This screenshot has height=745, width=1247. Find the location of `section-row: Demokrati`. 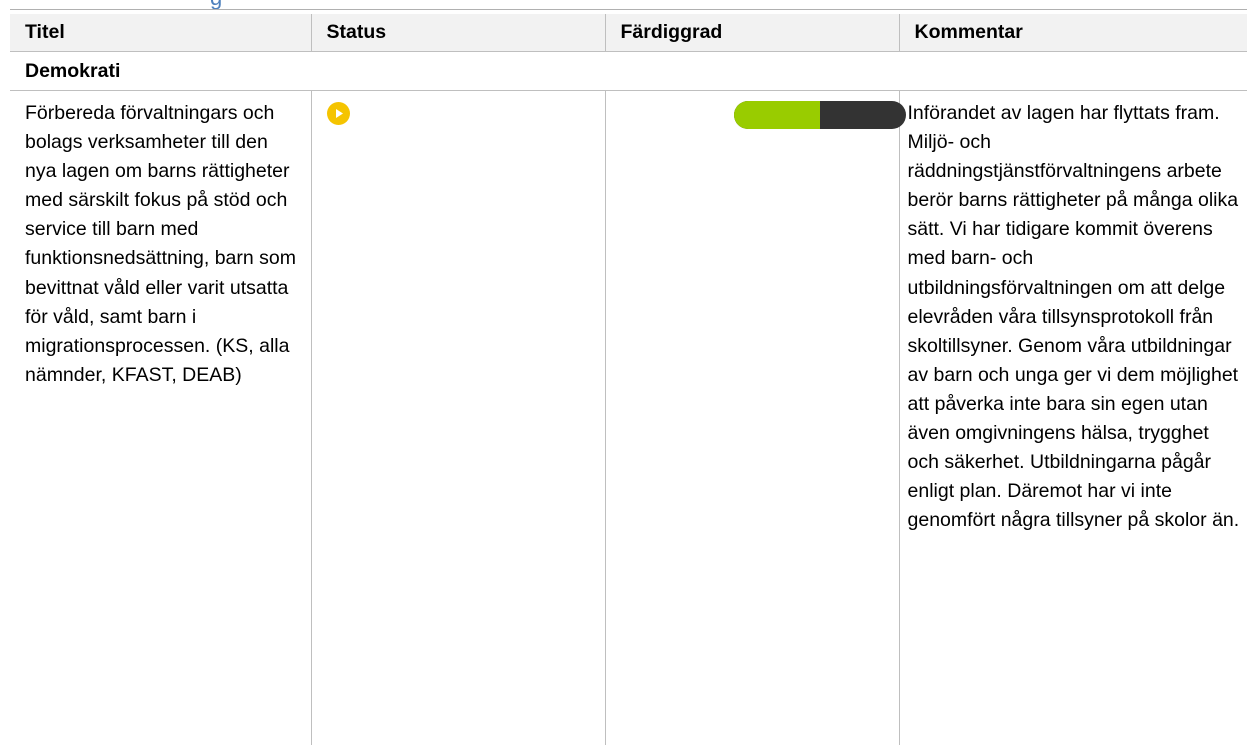

section-row: Demokrati is located at coordinates (628, 71).